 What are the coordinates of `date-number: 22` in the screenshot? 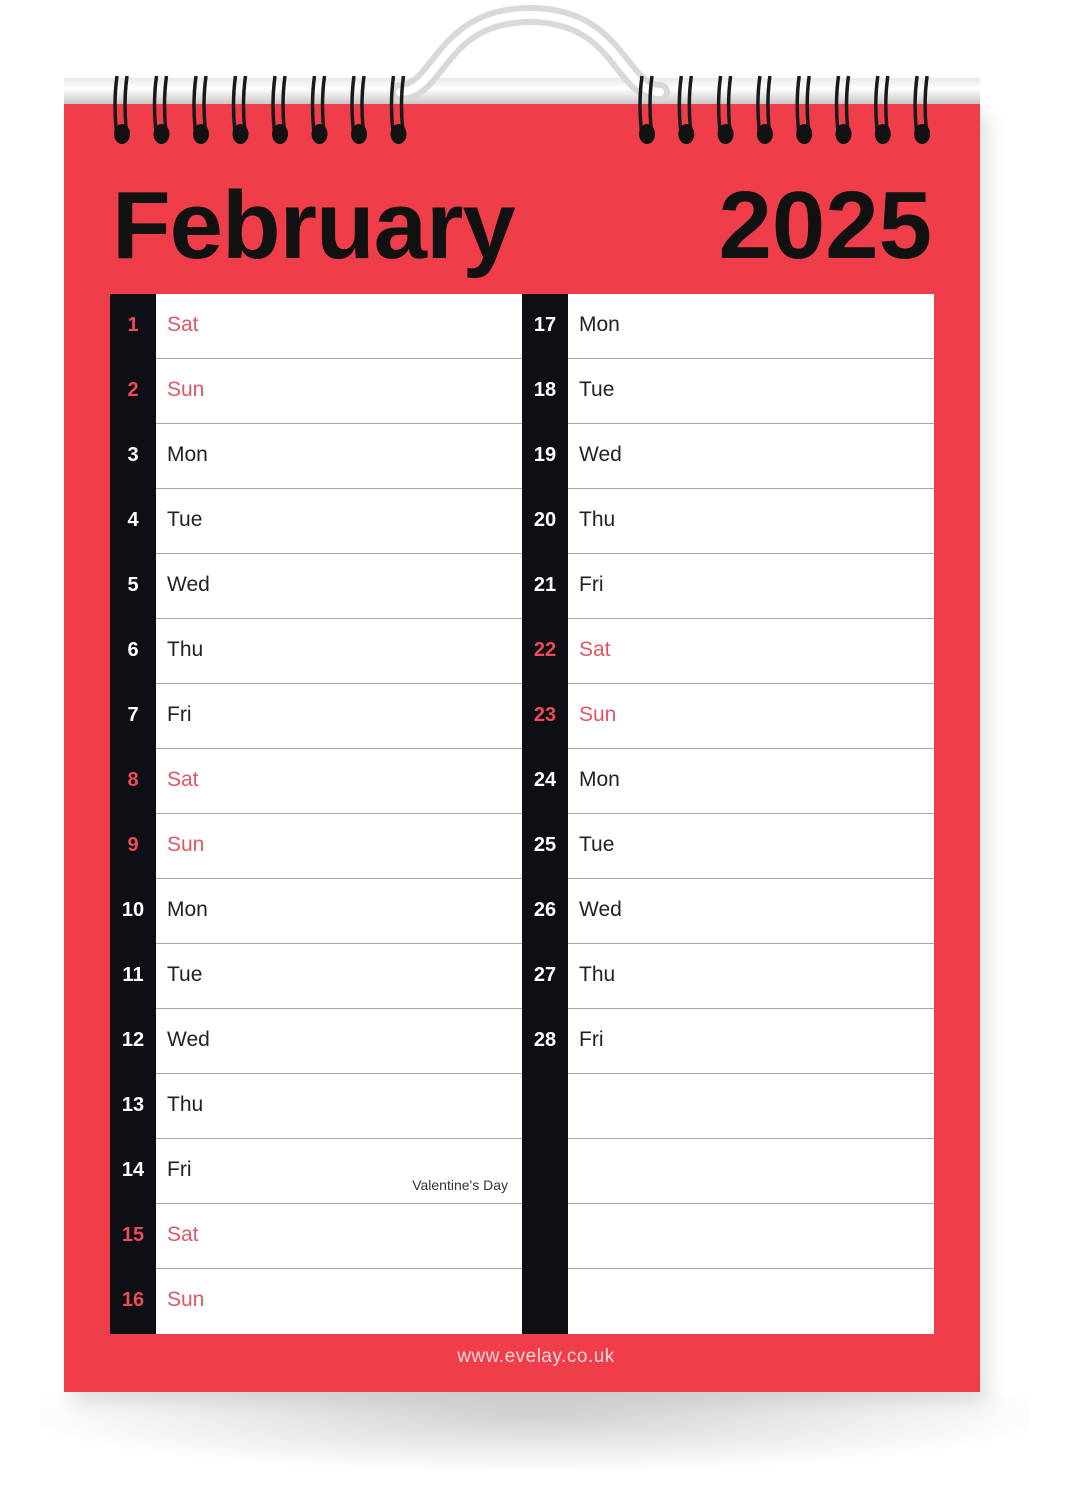 It's located at (545, 650).